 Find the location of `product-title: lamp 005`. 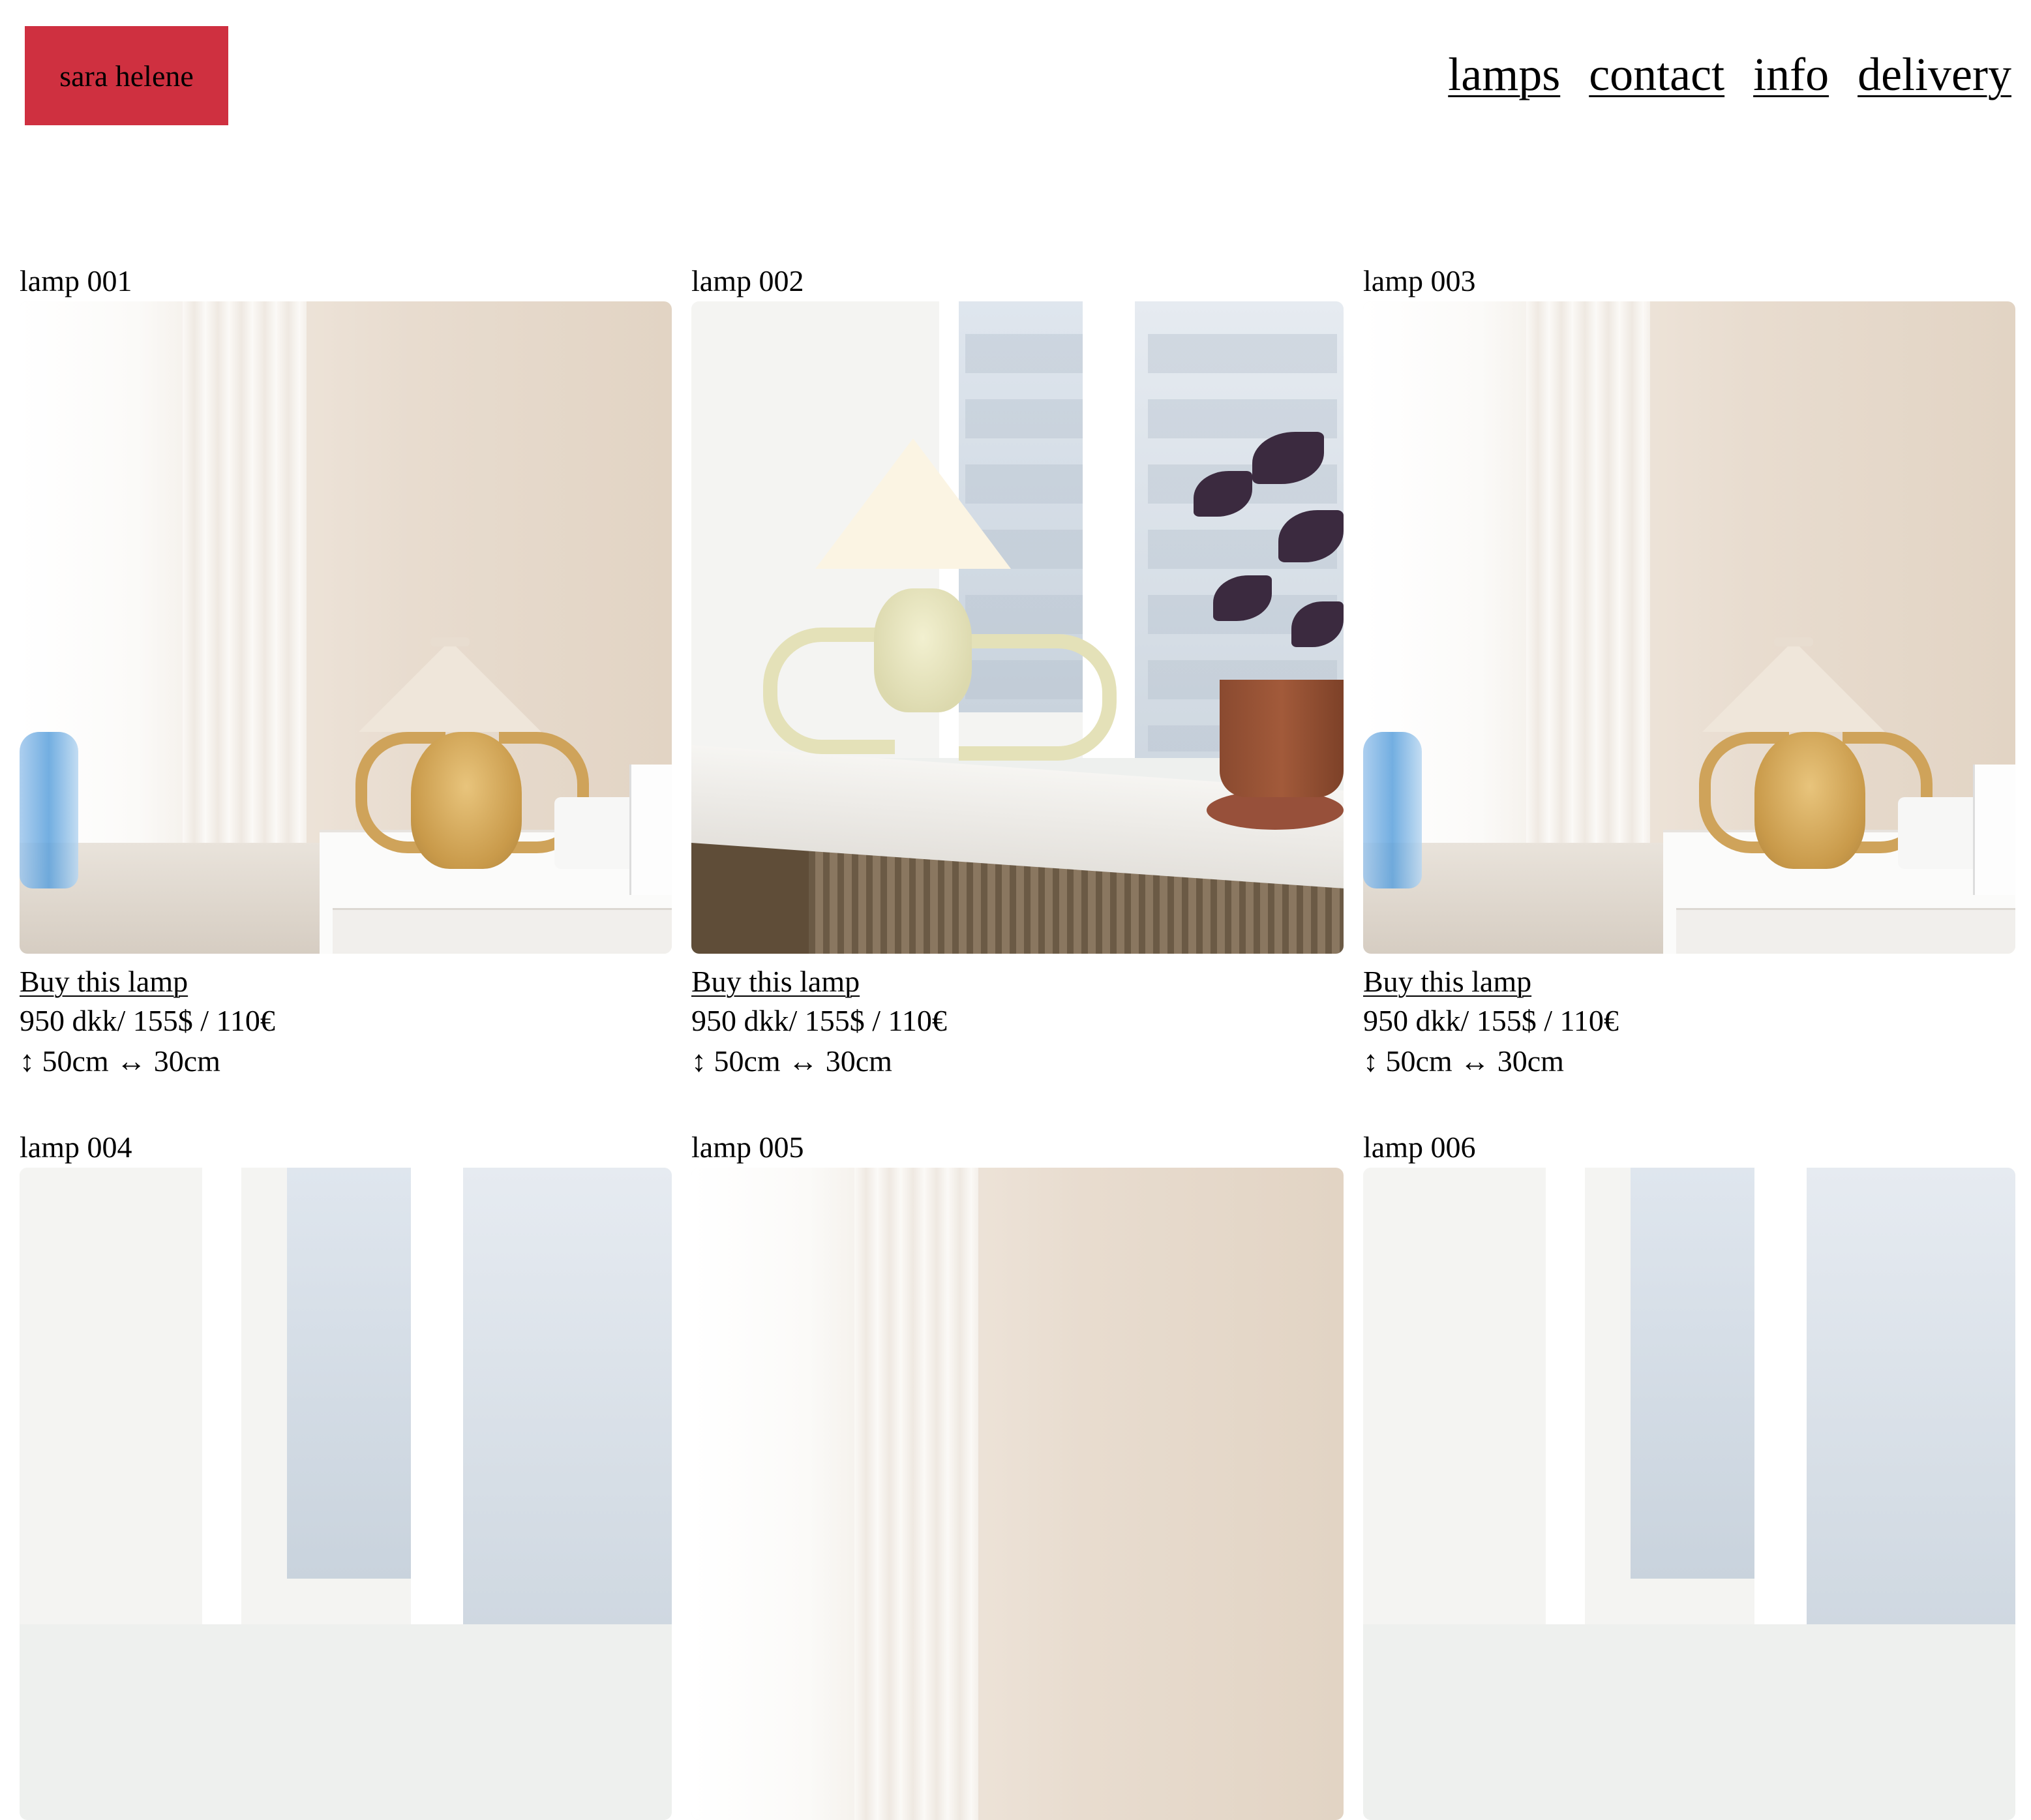

product-title: lamp 005 is located at coordinates (747, 1147).